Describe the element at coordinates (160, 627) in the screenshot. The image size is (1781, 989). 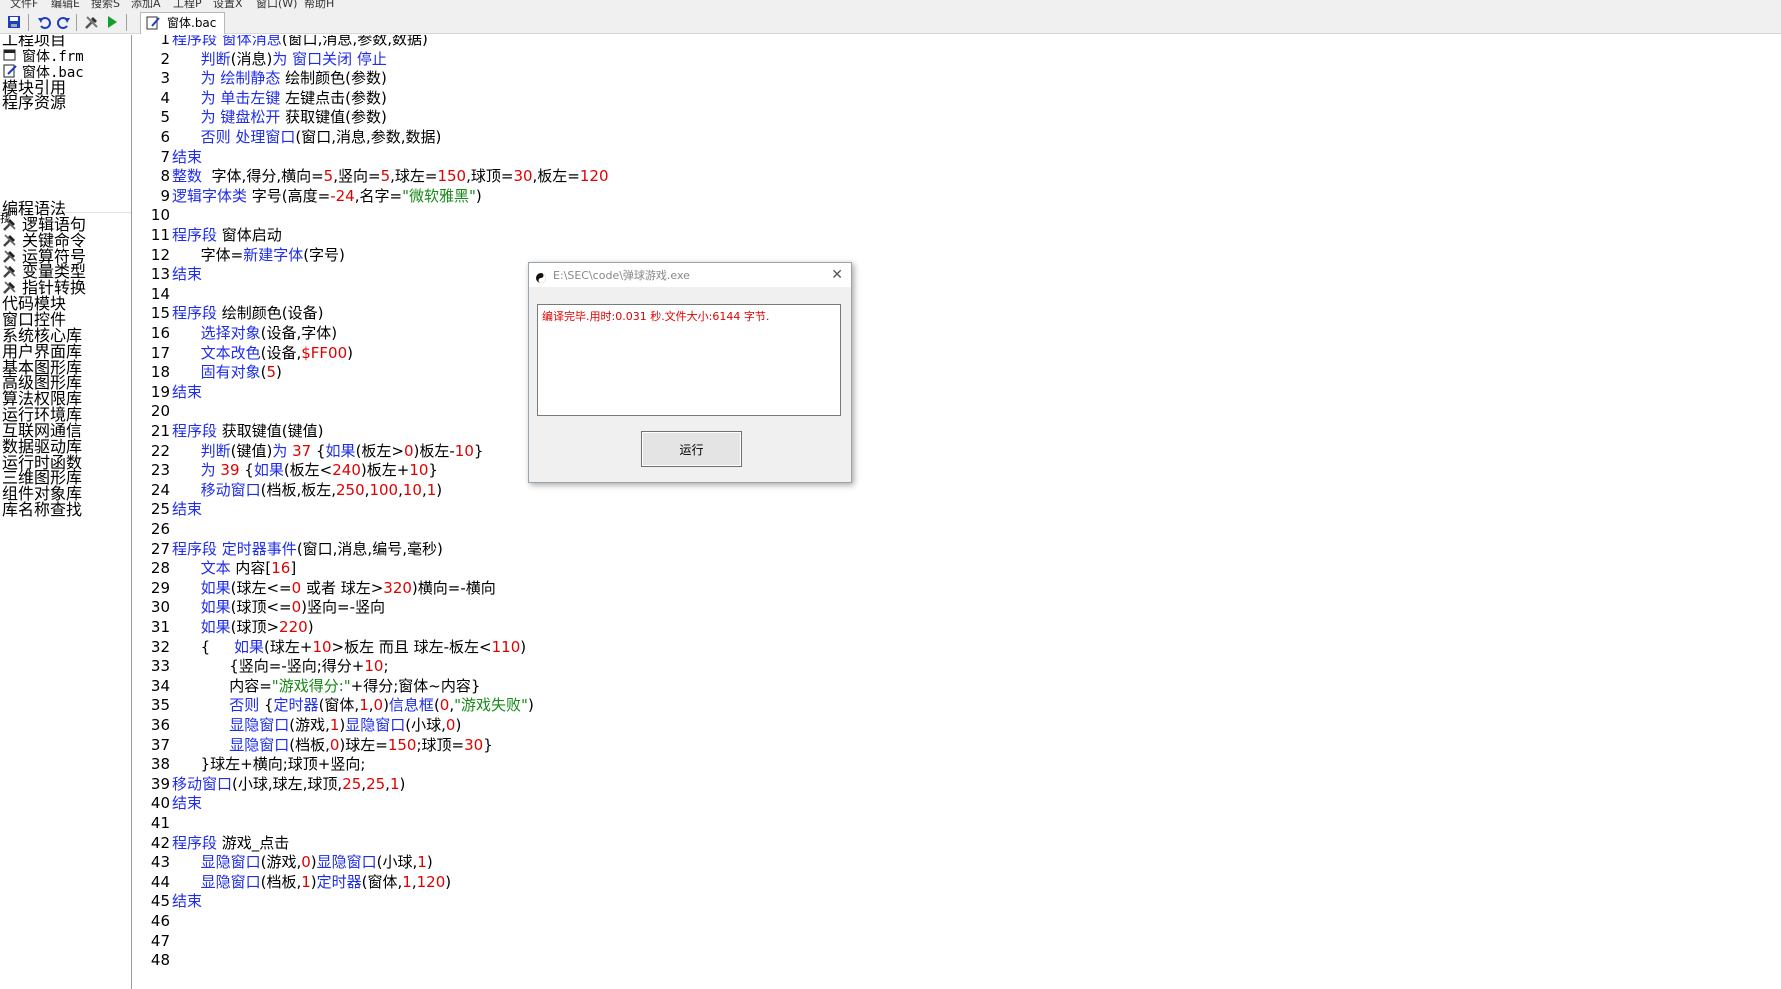
I see `line-number: 31` at that location.